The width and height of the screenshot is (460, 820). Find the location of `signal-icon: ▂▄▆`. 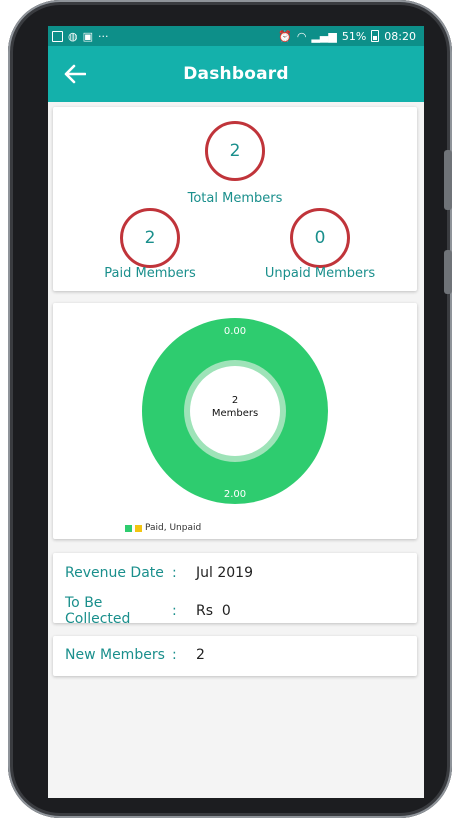

signal-icon: ▂▄▆ is located at coordinates (324, 36).